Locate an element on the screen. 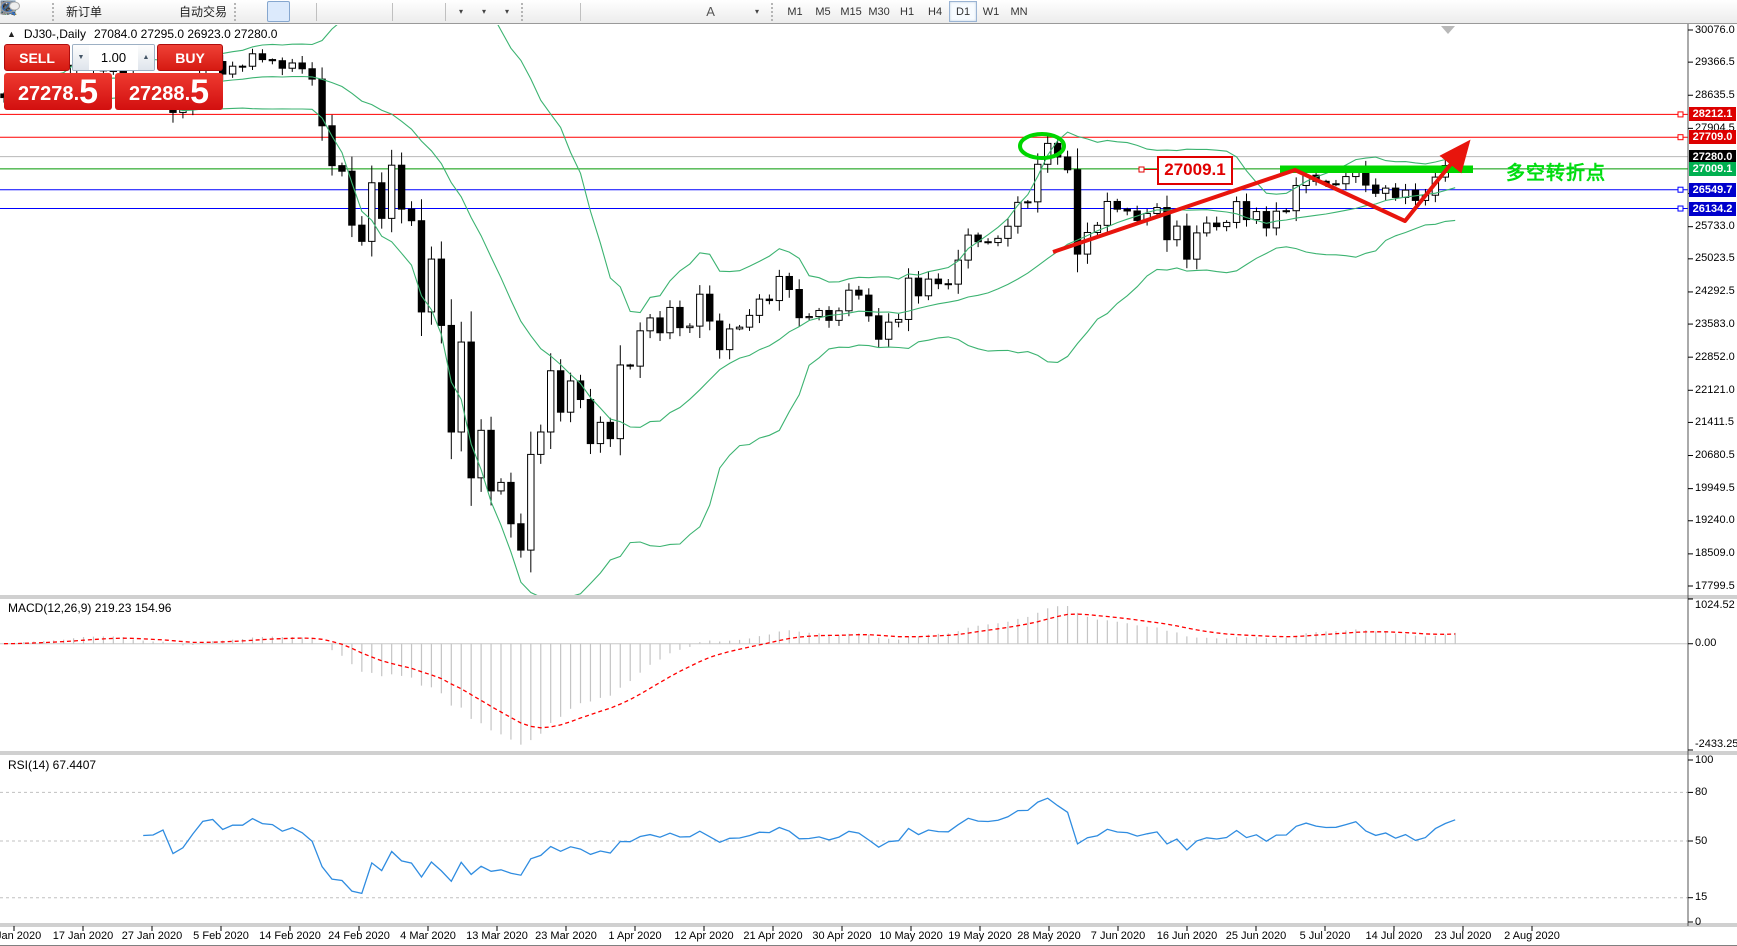 The height and width of the screenshot is (946, 1737). sell-button: SELL is located at coordinates (37, 57).